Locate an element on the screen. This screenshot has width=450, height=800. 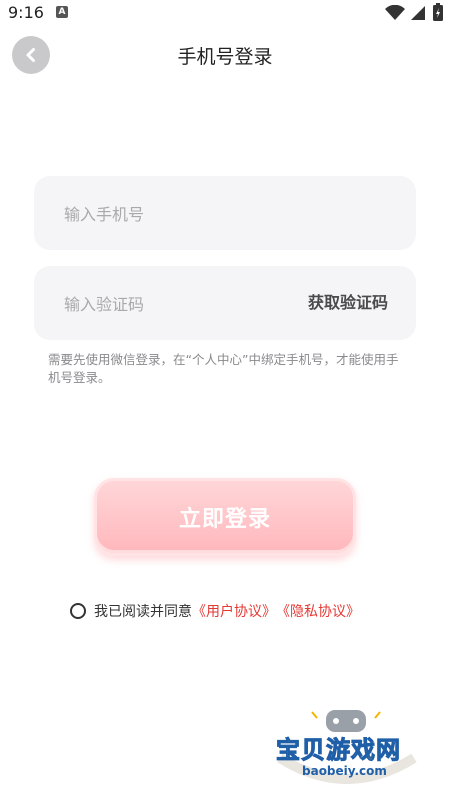
verification-code-input is located at coordinates (179, 304).